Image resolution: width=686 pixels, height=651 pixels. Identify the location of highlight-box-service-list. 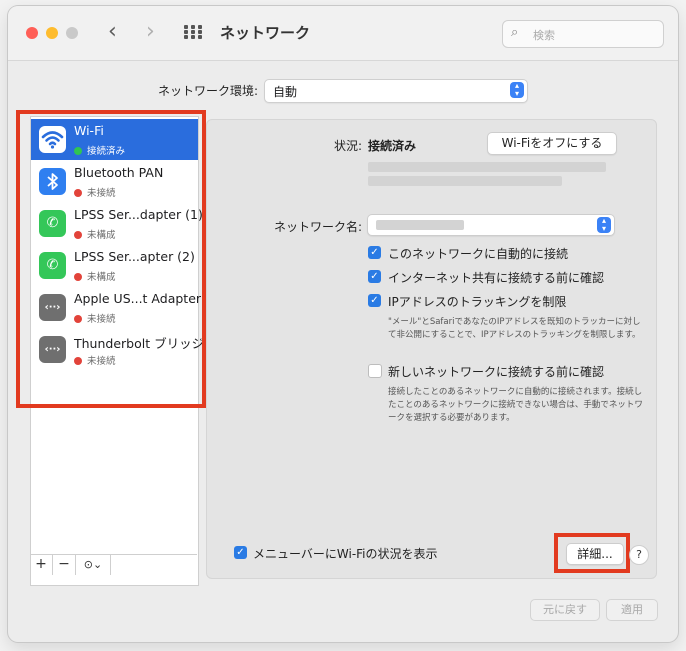
(111, 259).